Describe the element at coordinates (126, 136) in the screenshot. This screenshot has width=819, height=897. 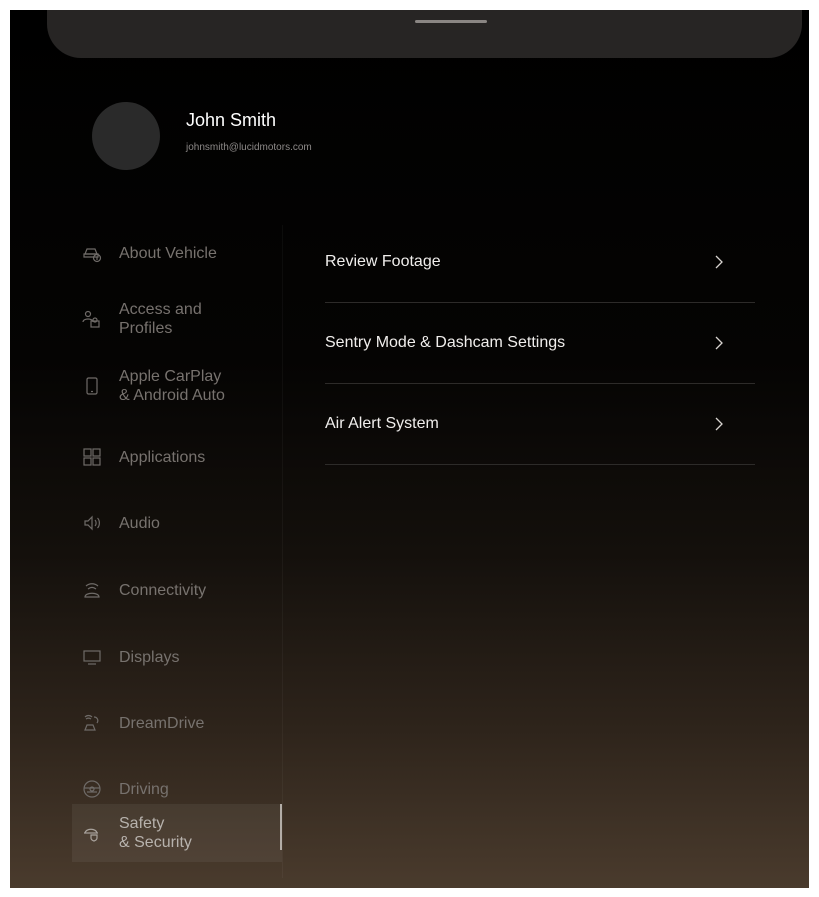
I see `avatar` at that location.